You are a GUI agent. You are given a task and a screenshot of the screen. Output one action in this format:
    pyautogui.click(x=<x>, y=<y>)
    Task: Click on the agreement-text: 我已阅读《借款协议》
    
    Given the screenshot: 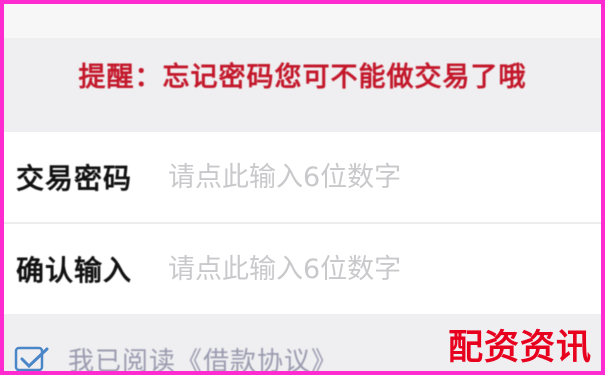 What is the action you would take?
    pyautogui.click(x=203, y=356)
    